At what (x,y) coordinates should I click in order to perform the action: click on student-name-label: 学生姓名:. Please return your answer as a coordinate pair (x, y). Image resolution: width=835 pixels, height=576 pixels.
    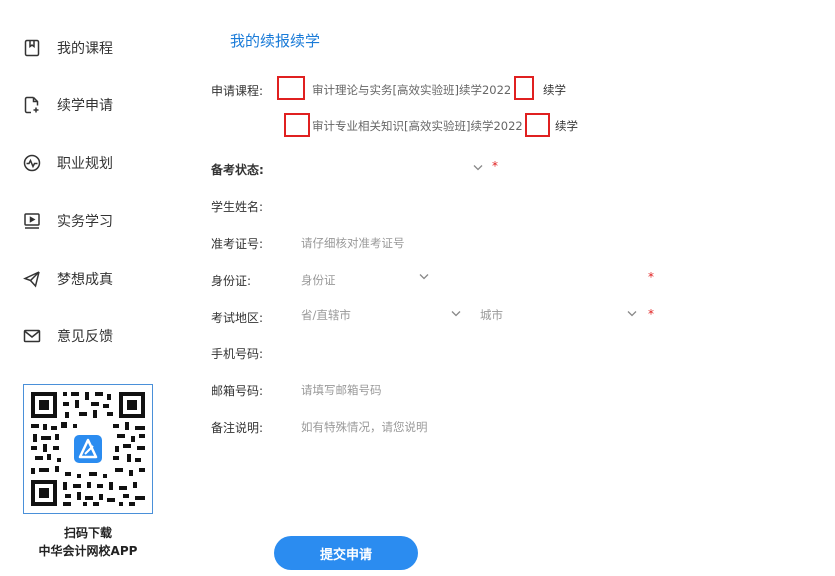
    Looking at the image, I should click on (237, 207).